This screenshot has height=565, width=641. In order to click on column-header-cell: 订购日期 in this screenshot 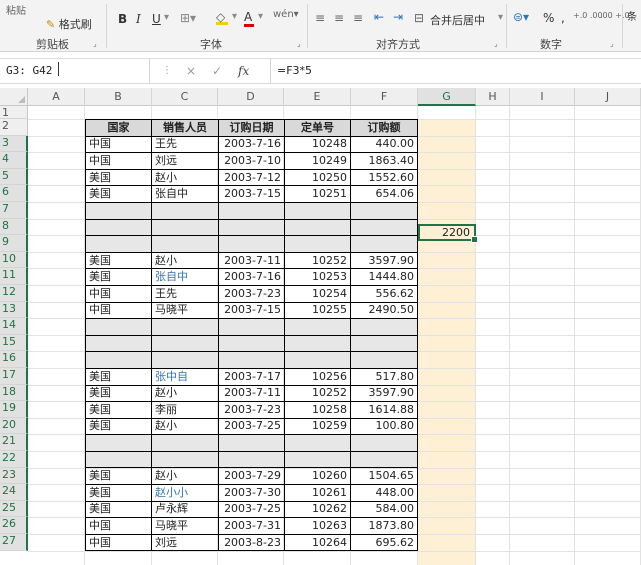, I will do `click(251, 128)`.